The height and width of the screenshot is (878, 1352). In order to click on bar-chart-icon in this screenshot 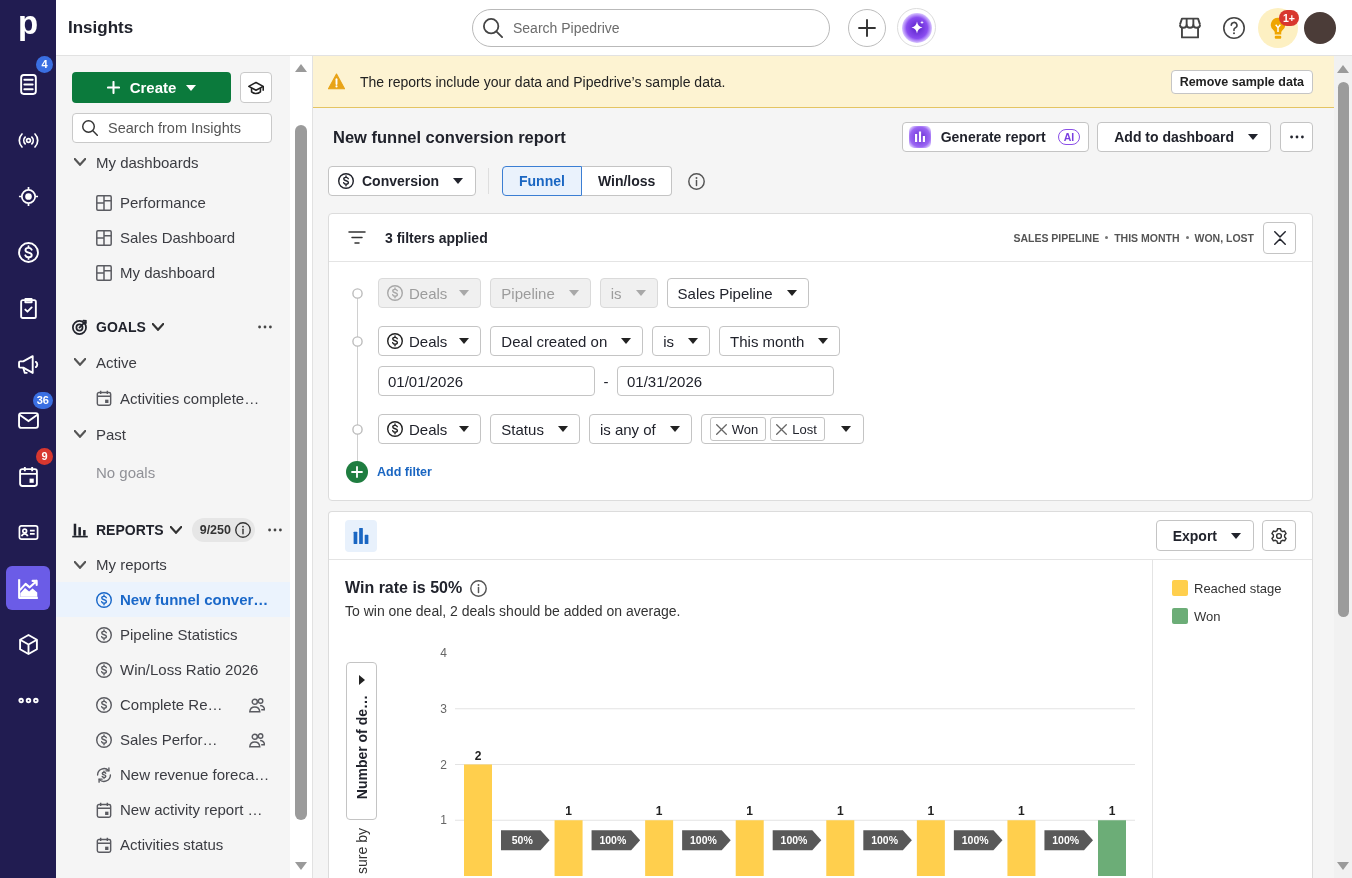, I will do `click(919, 137)`.